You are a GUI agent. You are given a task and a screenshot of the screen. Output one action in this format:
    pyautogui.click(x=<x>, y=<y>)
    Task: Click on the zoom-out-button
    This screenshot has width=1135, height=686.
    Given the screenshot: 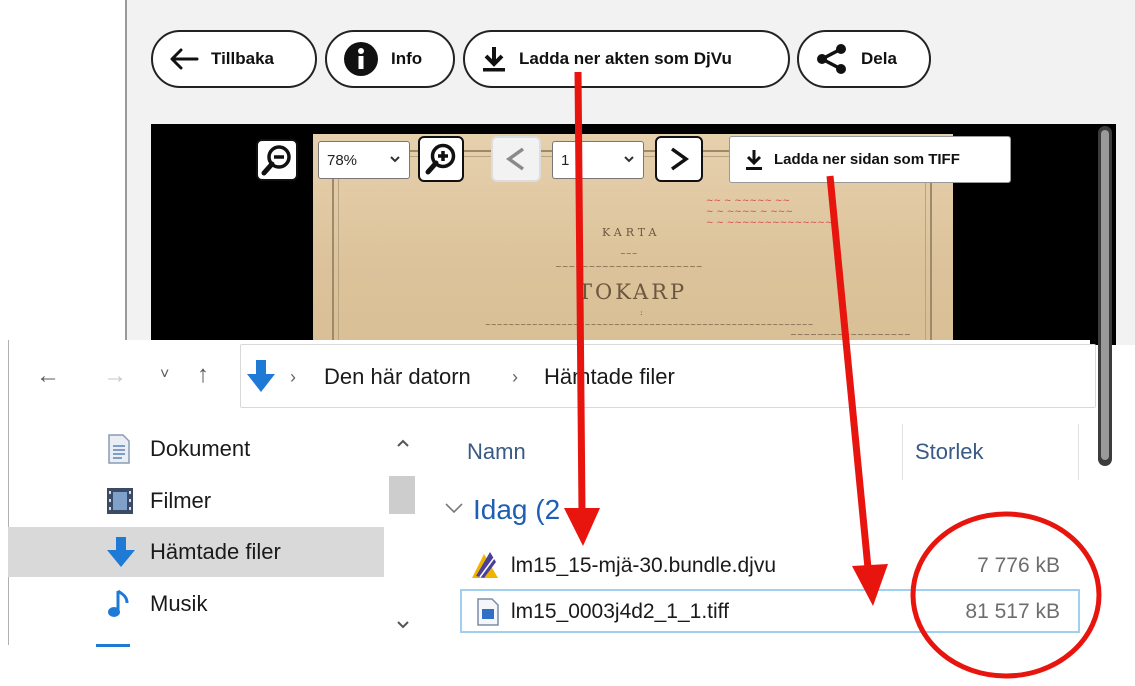 What is the action you would take?
    pyautogui.click(x=277, y=160)
    